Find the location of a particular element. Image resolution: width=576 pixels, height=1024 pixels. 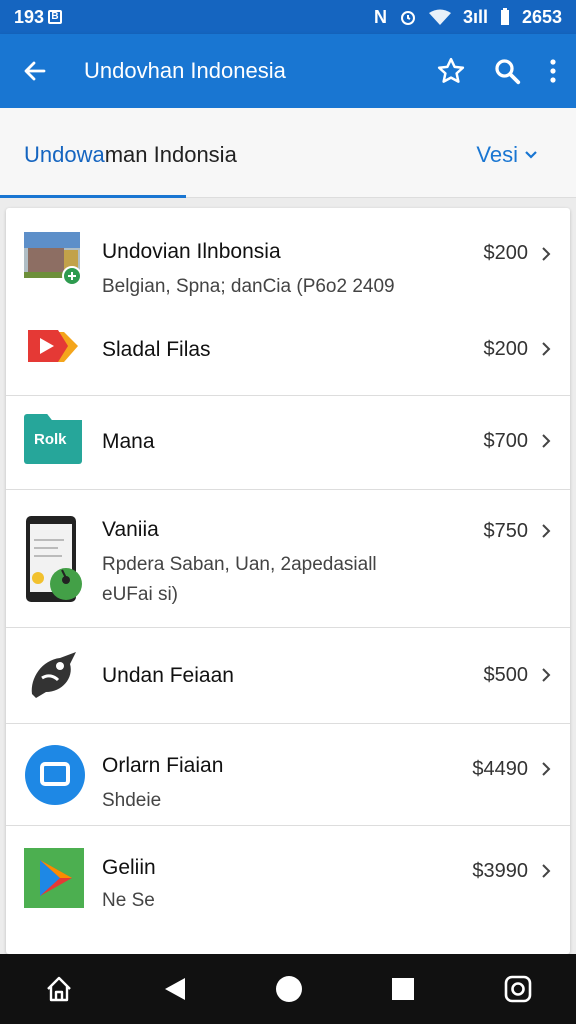

sort-dropdown: Vesi is located at coordinates (507, 155).